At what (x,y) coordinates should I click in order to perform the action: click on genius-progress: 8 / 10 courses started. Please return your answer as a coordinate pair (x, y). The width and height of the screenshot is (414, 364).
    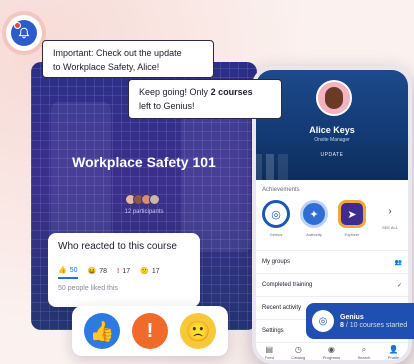
    Looking at the image, I should click on (373, 325).